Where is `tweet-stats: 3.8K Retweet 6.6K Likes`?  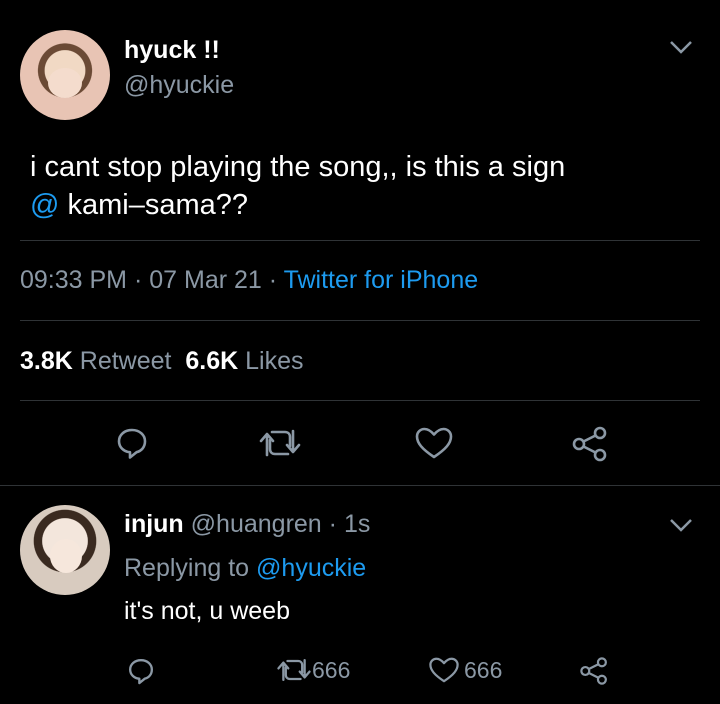 tweet-stats: 3.8K Retweet 6.6K Likes is located at coordinates (162, 361).